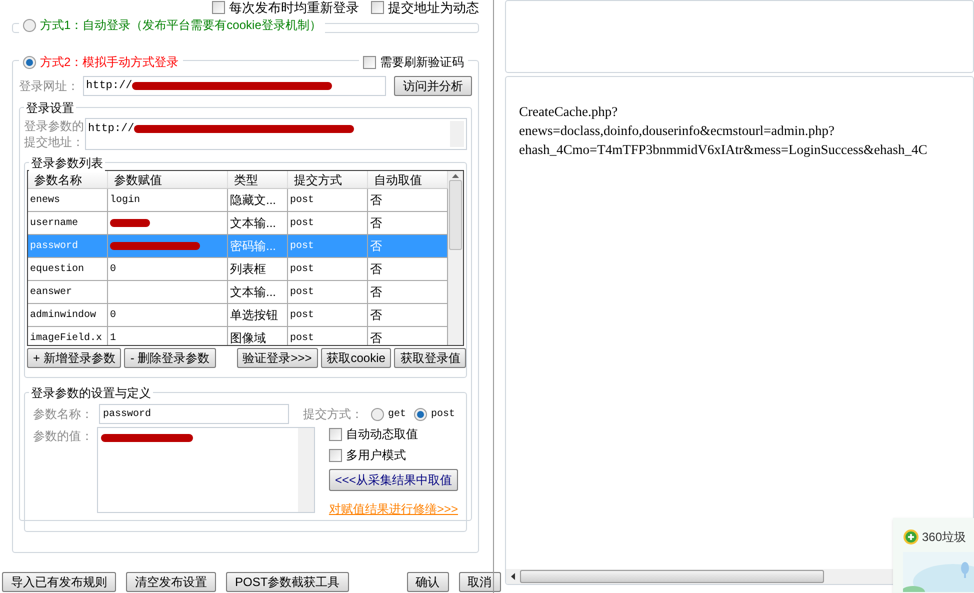 This screenshot has width=974, height=593. What do you see at coordinates (170, 358) in the screenshot?
I see `toolbar-button: - 删除登录参数` at bounding box center [170, 358].